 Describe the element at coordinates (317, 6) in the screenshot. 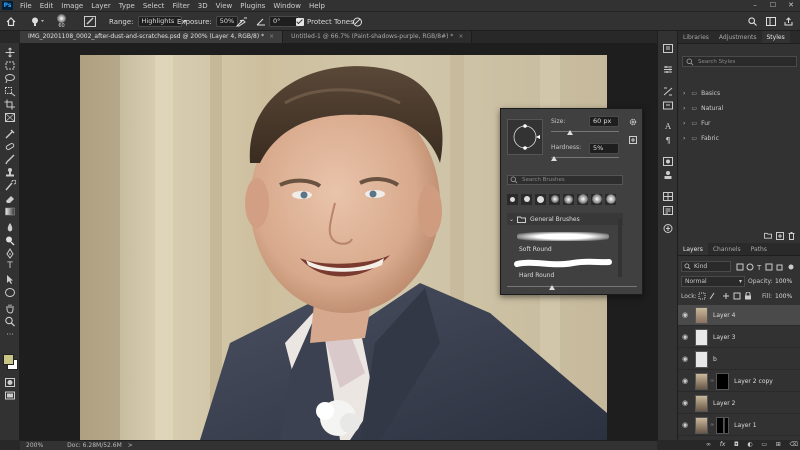

I see `menu-help: Help` at that location.